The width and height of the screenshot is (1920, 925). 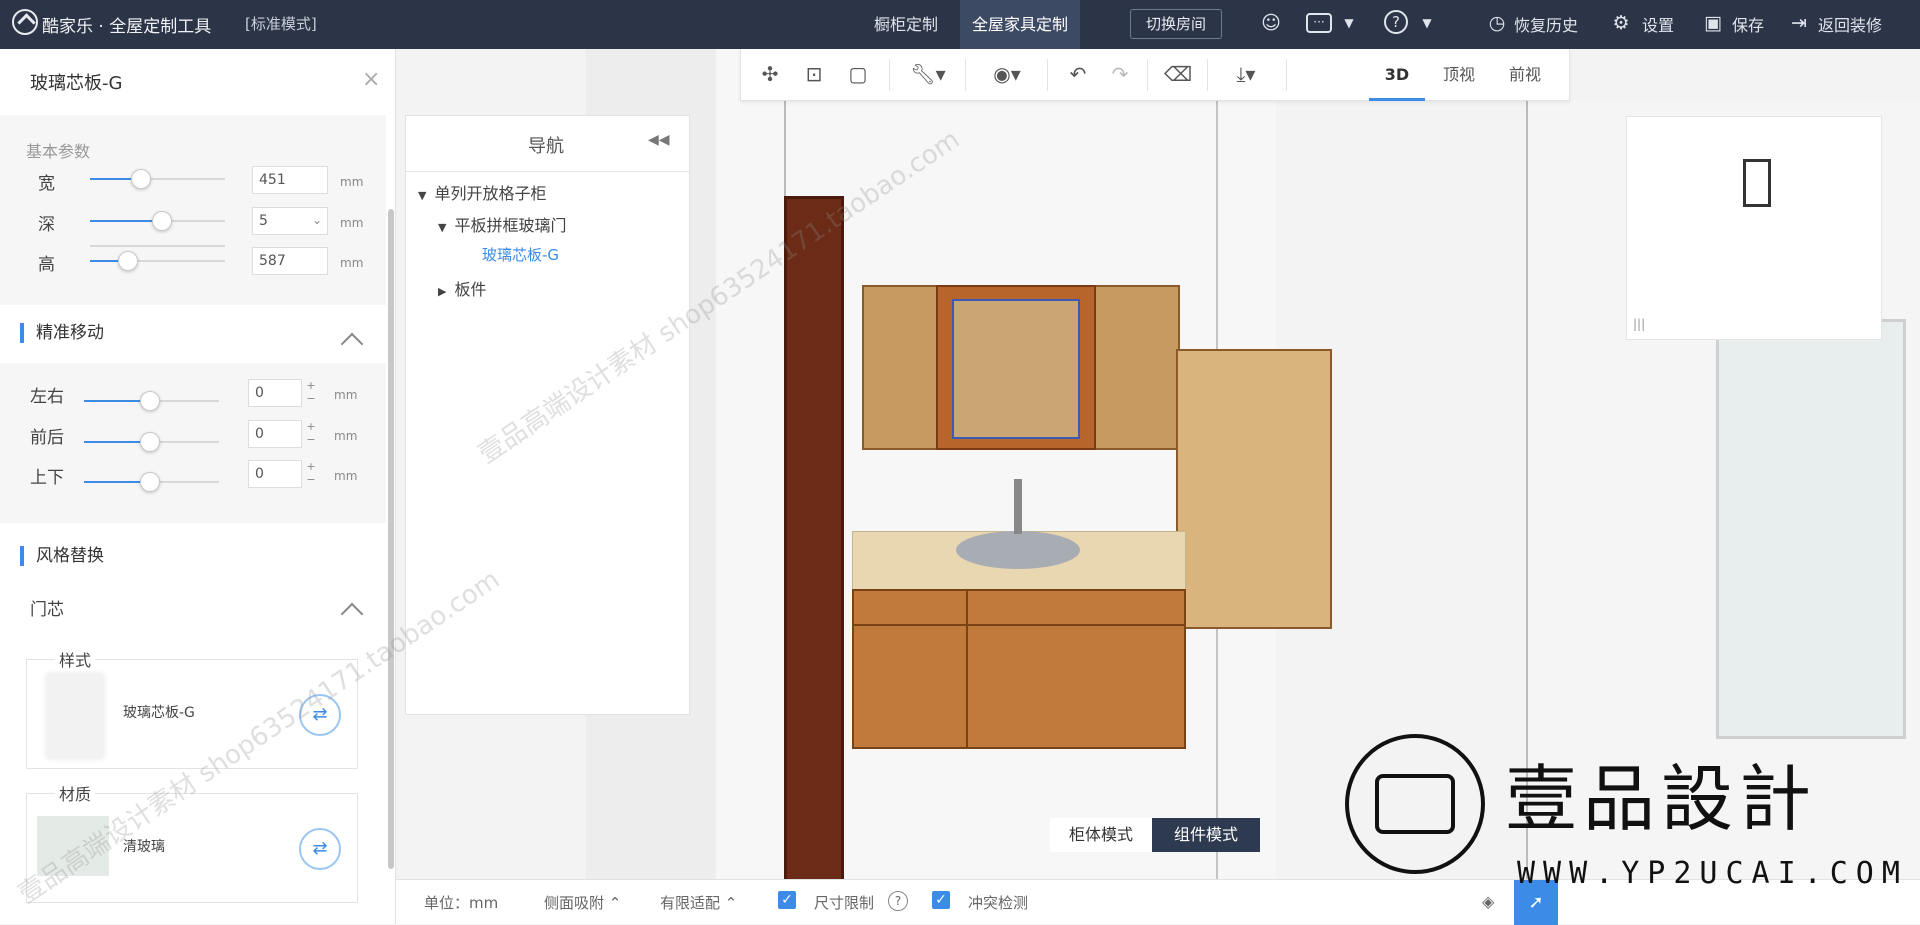 What do you see at coordinates (62, 333) in the screenshot?
I see `precise-move-heading: 精准移动` at bounding box center [62, 333].